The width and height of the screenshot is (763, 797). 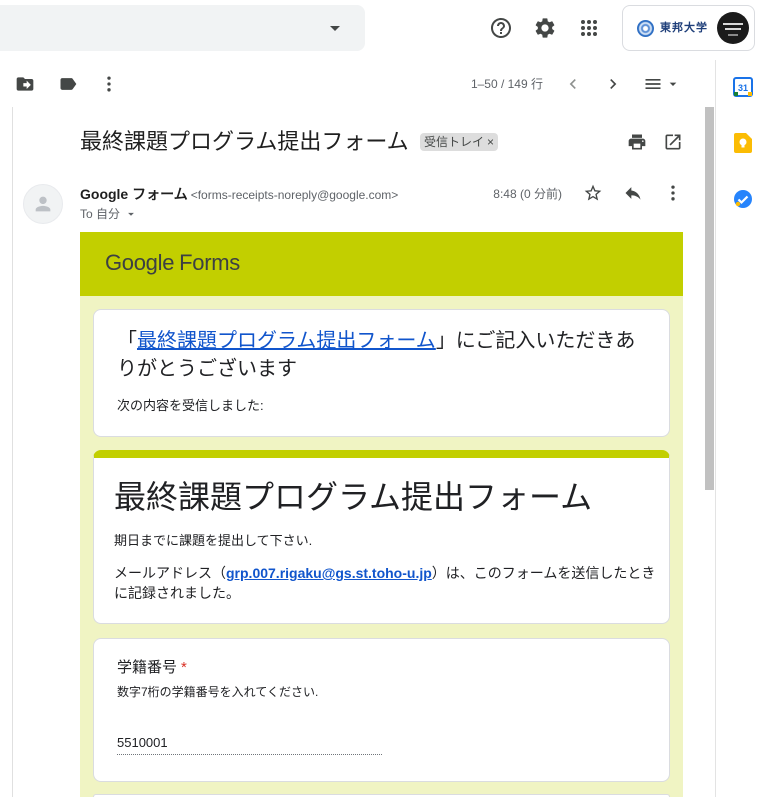 What do you see at coordinates (501, 28) in the screenshot?
I see `help-icon` at bounding box center [501, 28].